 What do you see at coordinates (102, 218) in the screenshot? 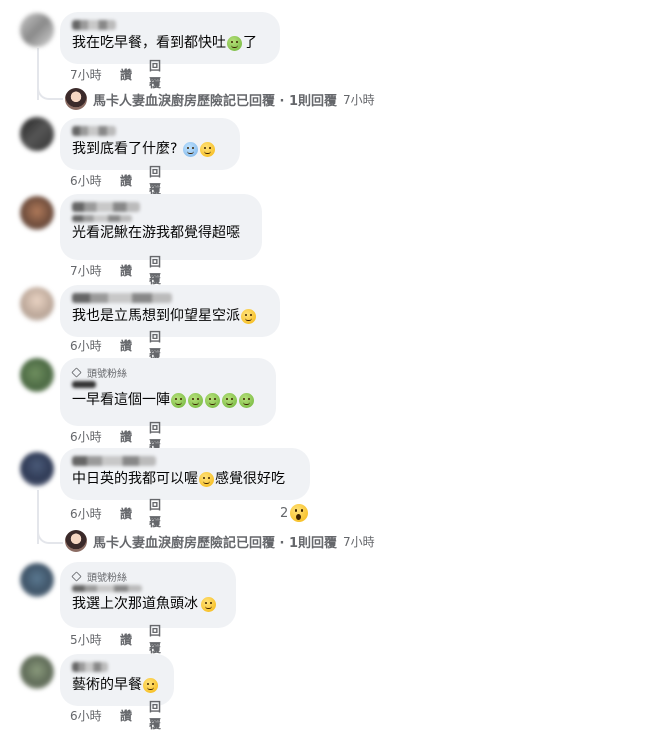
I see `commenter-subname` at bounding box center [102, 218].